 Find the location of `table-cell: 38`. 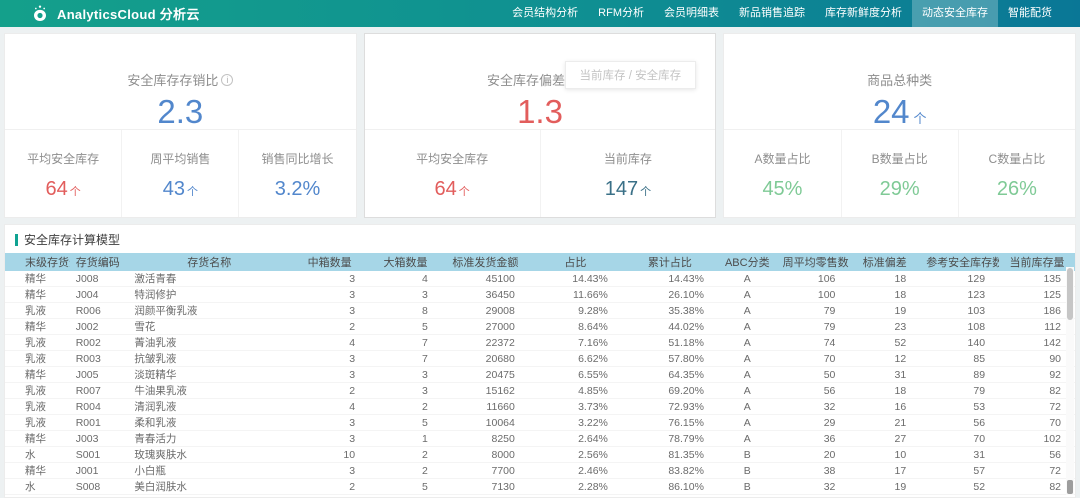

table-cell: 38 is located at coordinates (813, 470).